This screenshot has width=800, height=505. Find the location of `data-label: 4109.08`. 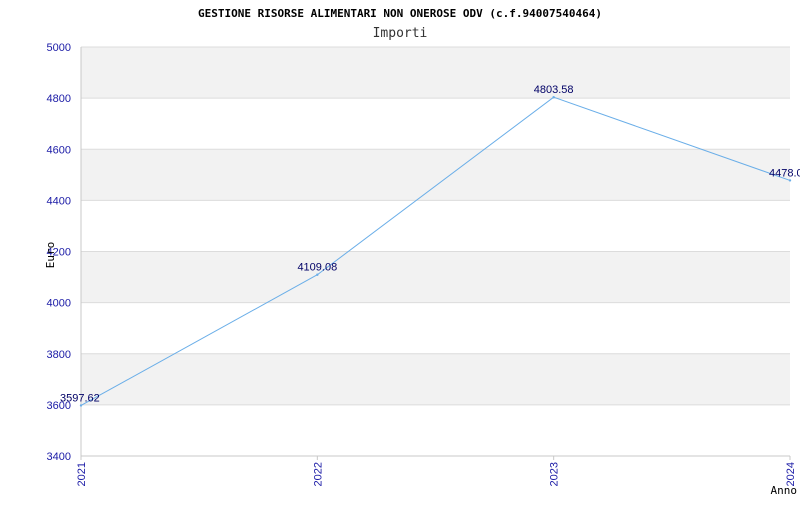

data-label: 4109.08 is located at coordinates (317, 268).